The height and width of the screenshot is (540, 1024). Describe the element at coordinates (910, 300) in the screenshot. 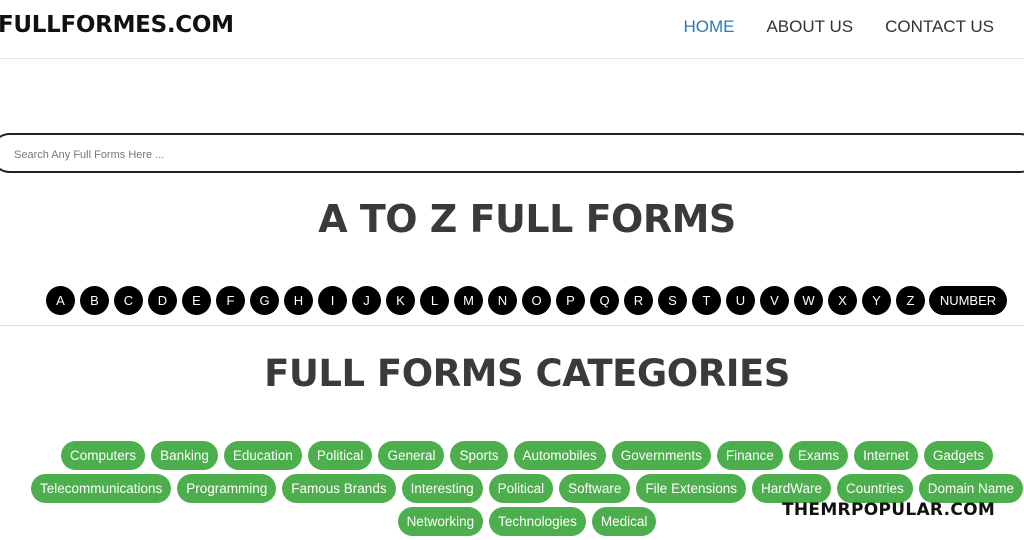

I see `letter-z: Z` at that location.